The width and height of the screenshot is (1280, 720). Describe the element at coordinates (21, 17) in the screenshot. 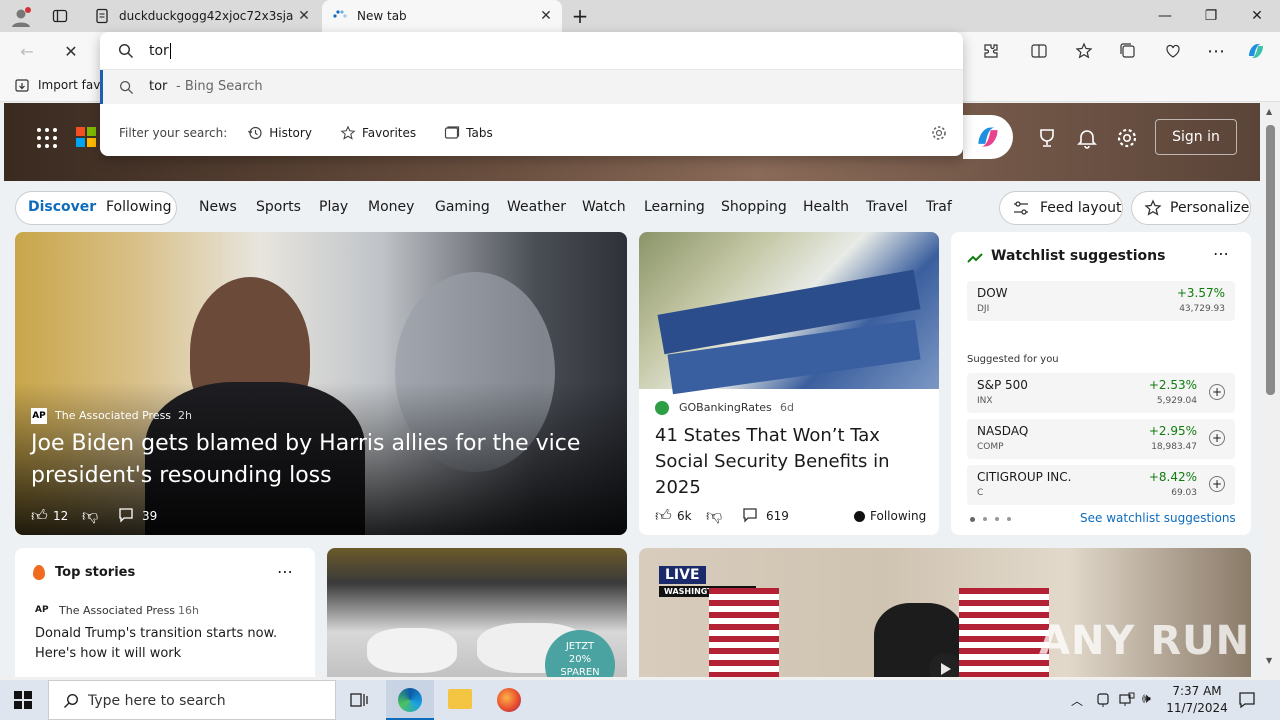

I see `profile-icon` at that location.